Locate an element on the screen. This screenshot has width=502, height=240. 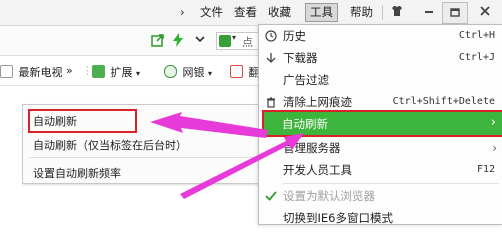
menu-item-downloader-label: 下载器 is located at coordinates (300, 58).